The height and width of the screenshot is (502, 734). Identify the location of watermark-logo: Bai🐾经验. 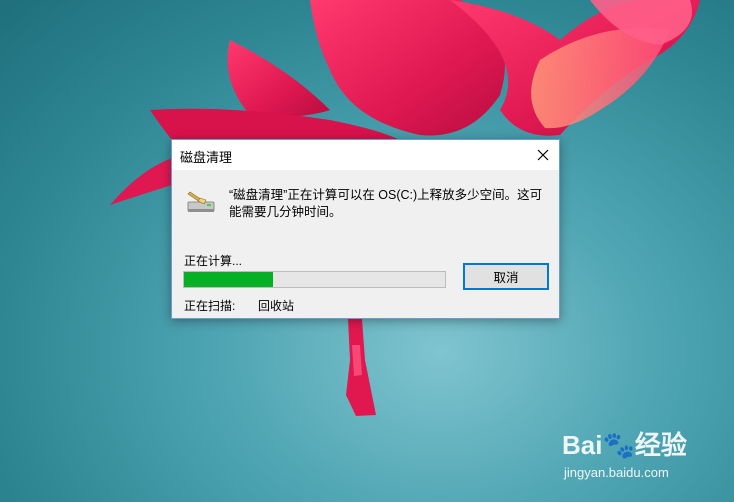
(624, 445).